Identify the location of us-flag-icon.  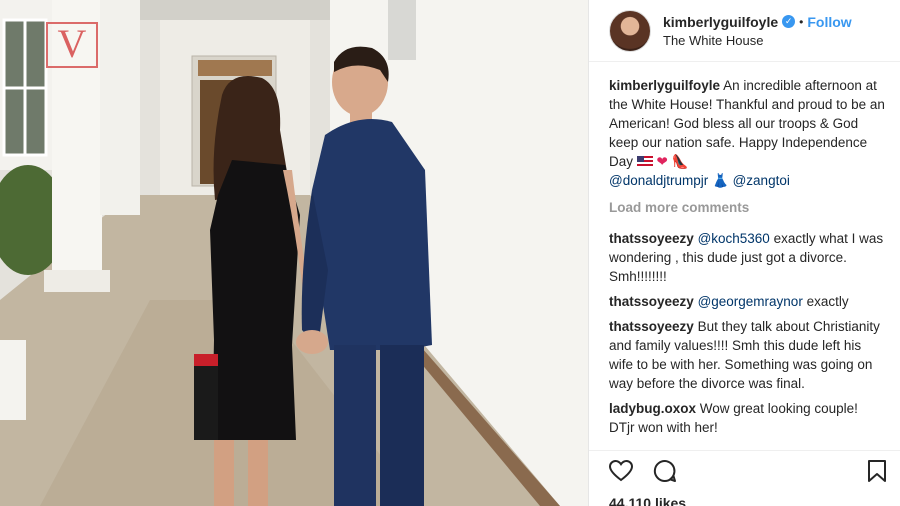
(644, 161).